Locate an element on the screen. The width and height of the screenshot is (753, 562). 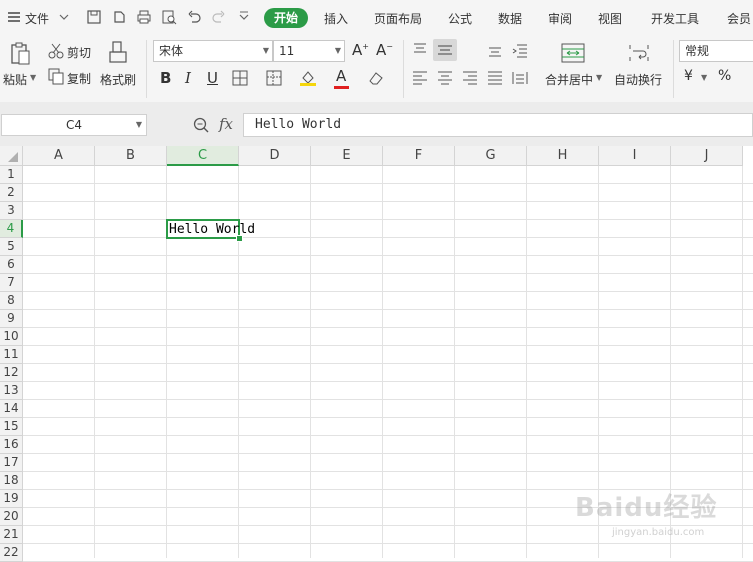
align-right-icon is located at coordinates (470, 78).